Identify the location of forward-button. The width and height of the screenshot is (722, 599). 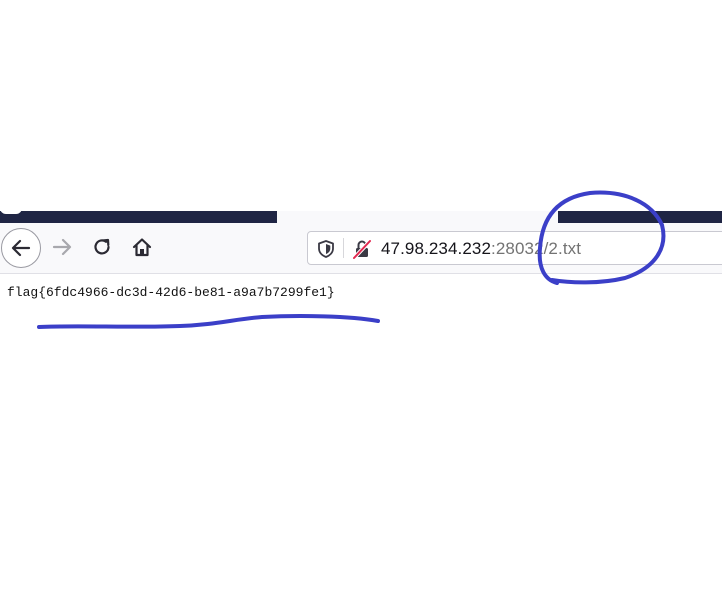
(62, 247).